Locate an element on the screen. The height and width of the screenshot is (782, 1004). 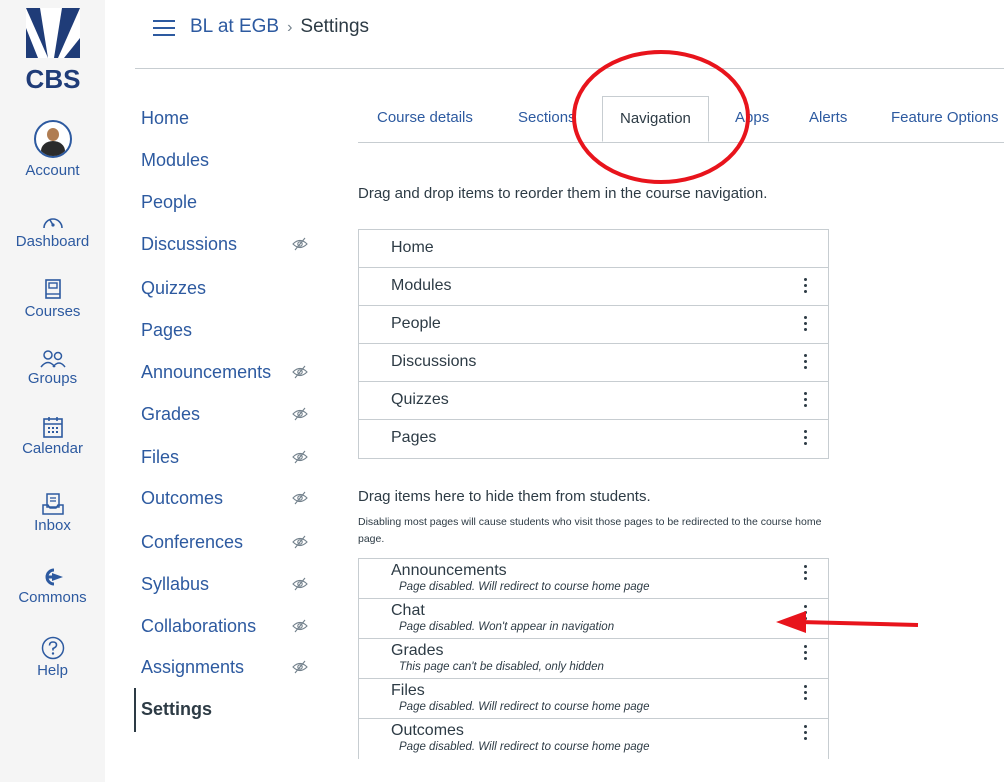
nav-list-item: Quizzes is located at coordinates (593, 401).